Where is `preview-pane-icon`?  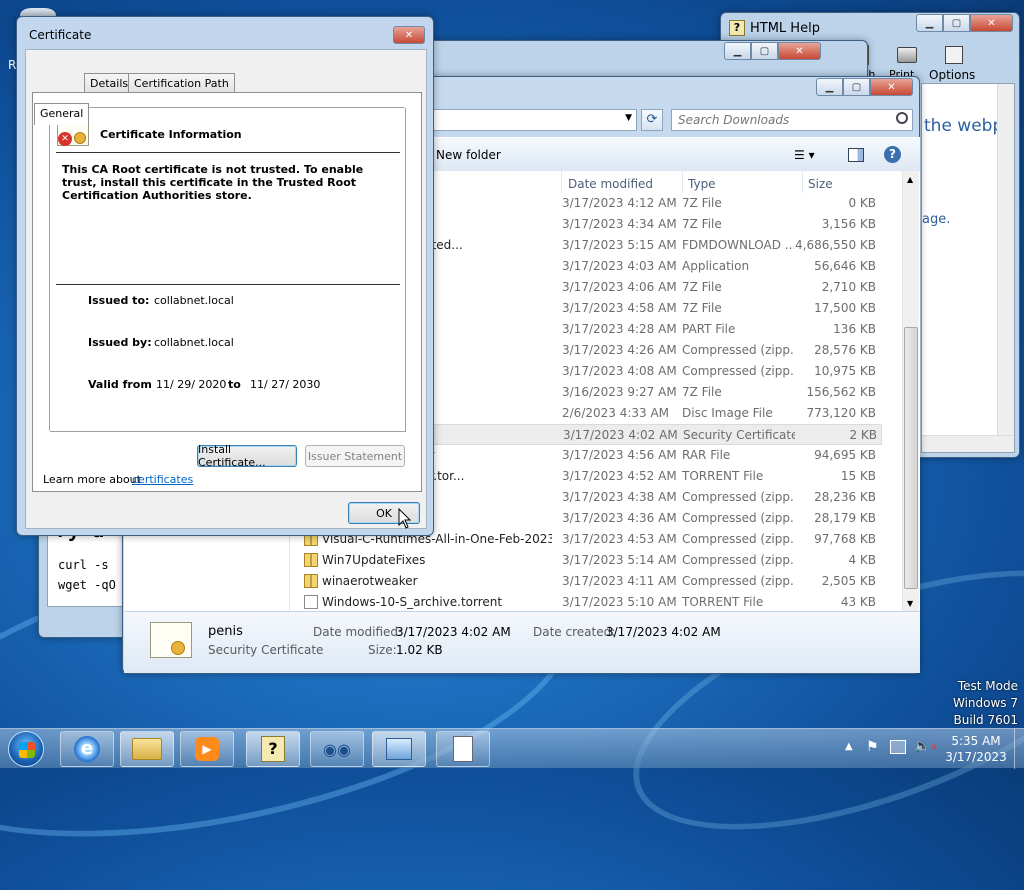
preview-pane-icon is located at coordinates (856, 155).